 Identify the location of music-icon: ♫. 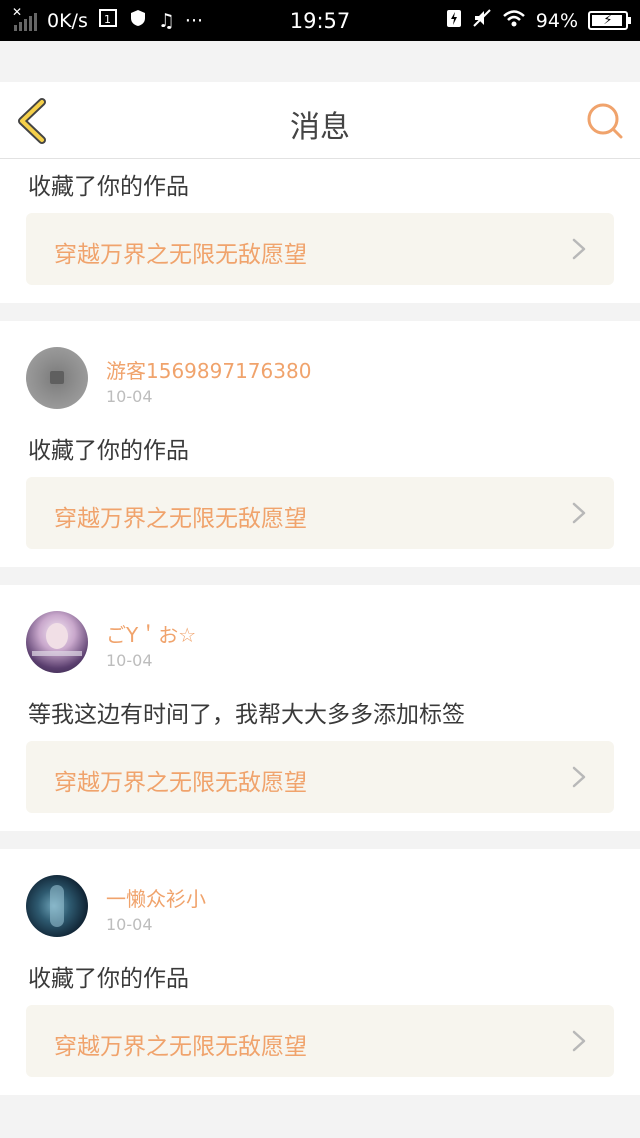
(166, 20).